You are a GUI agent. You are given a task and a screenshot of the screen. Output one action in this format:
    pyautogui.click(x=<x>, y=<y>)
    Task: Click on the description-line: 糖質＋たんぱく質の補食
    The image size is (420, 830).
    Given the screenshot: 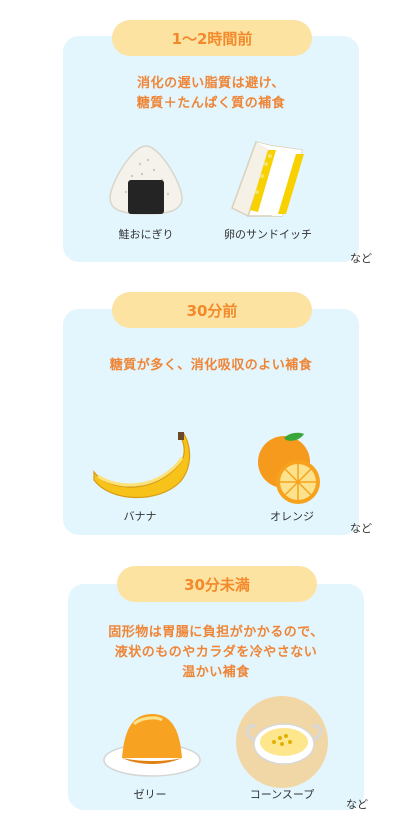 What is the action you would take?
    pyautogui.click(x=211, y=103)
    